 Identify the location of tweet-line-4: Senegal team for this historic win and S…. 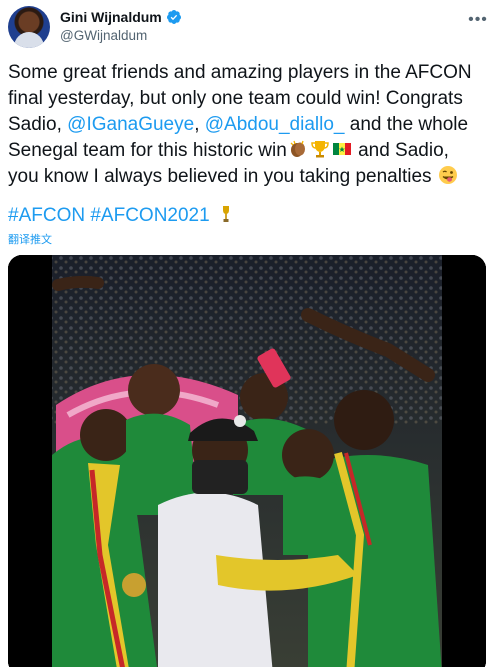
(251, 151).